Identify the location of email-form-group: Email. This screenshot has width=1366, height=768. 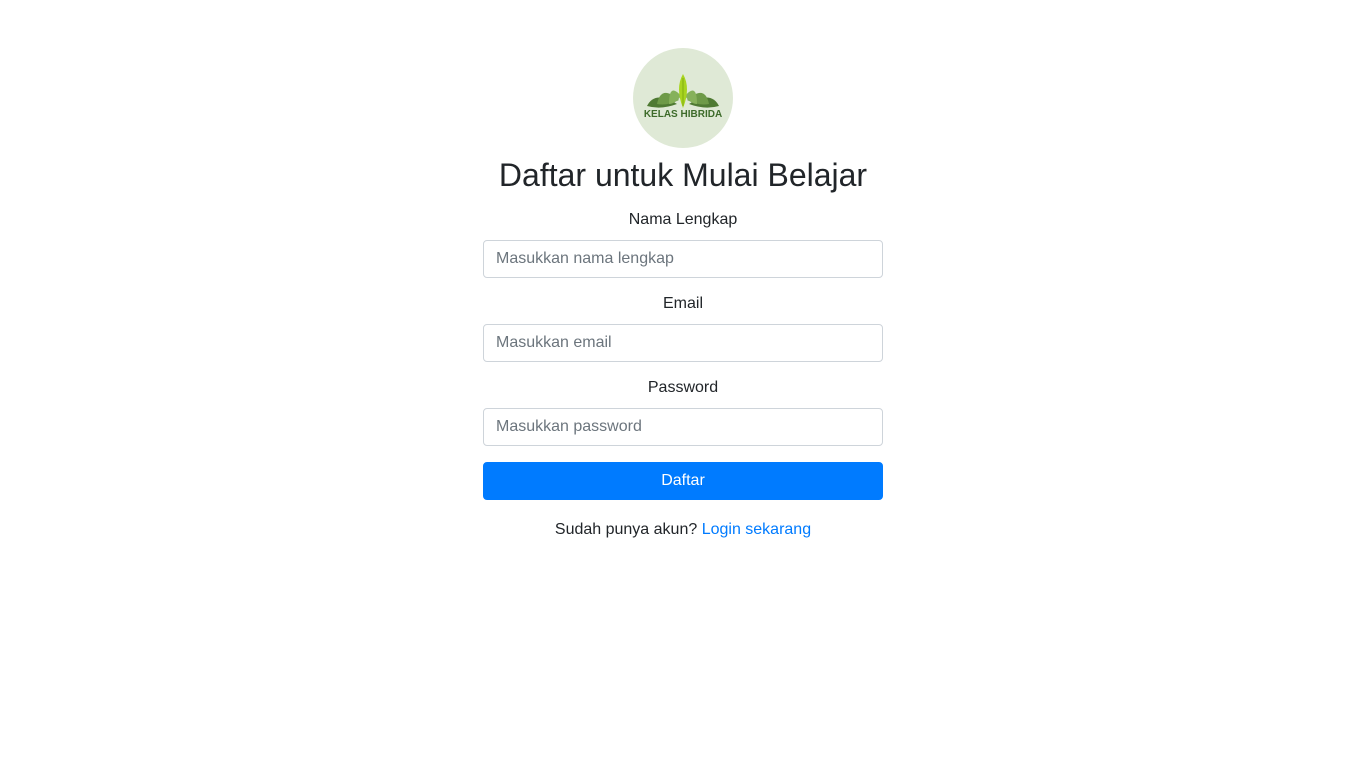
(683, 327).